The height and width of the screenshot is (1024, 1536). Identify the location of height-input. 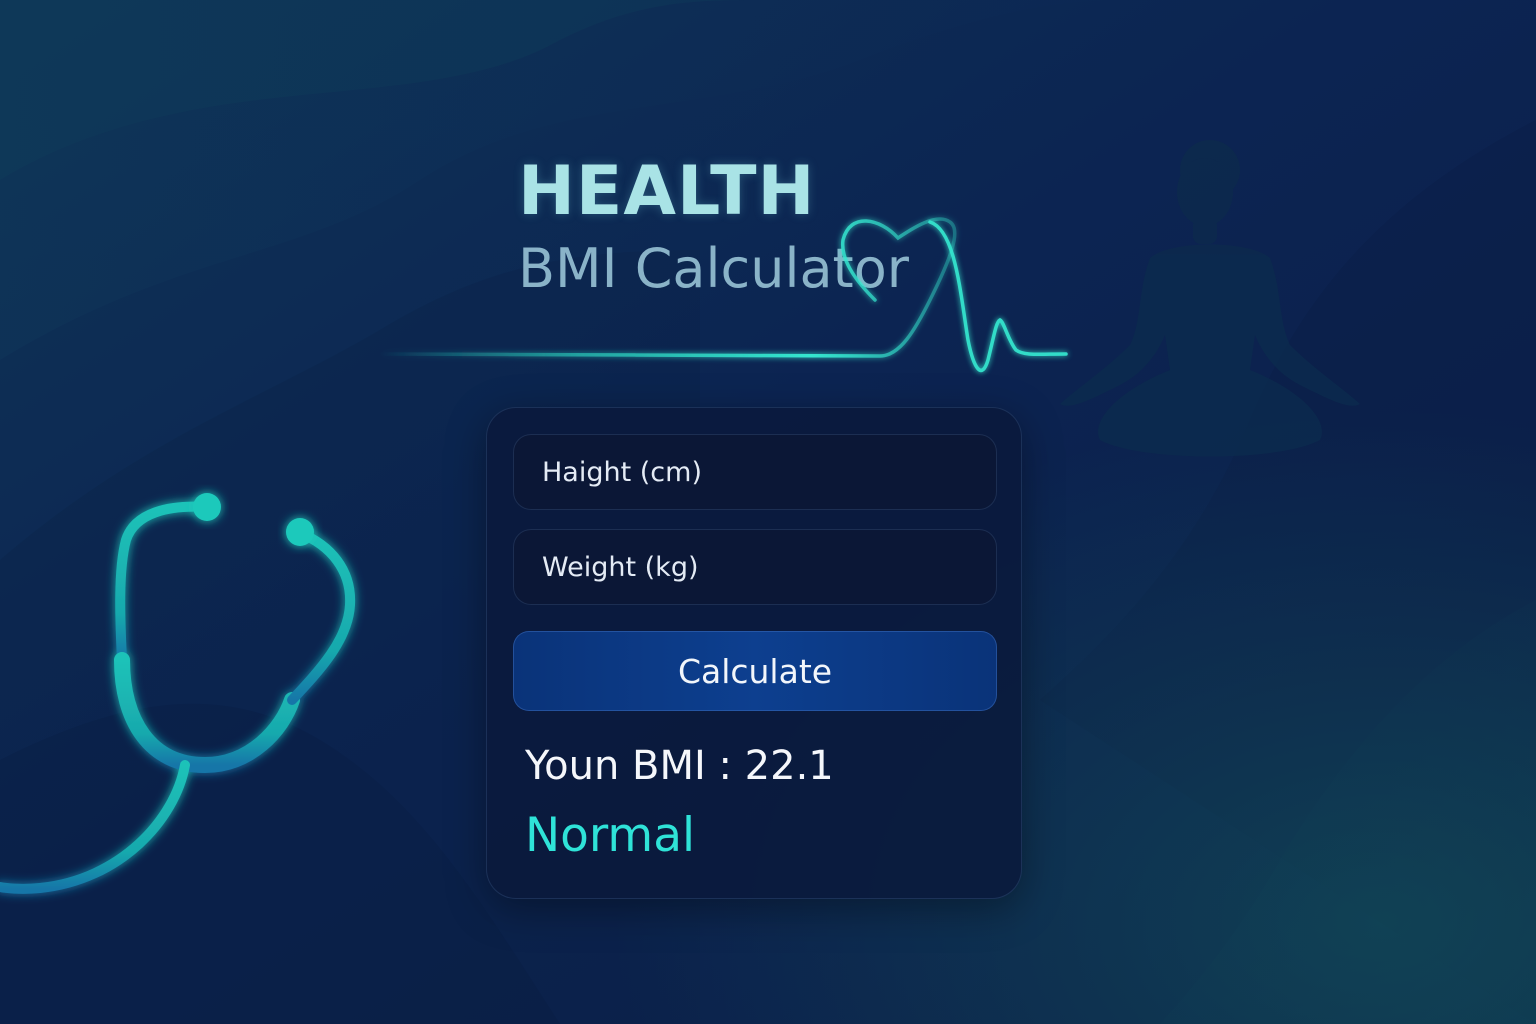
(755, 472).